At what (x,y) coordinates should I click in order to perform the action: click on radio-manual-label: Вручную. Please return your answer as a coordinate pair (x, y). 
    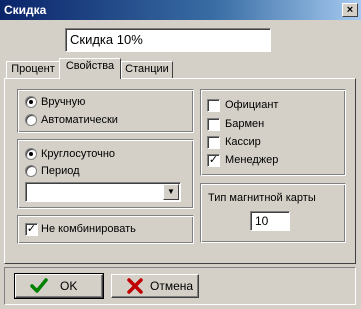
    Looking at the image, I should click on (63, 102).